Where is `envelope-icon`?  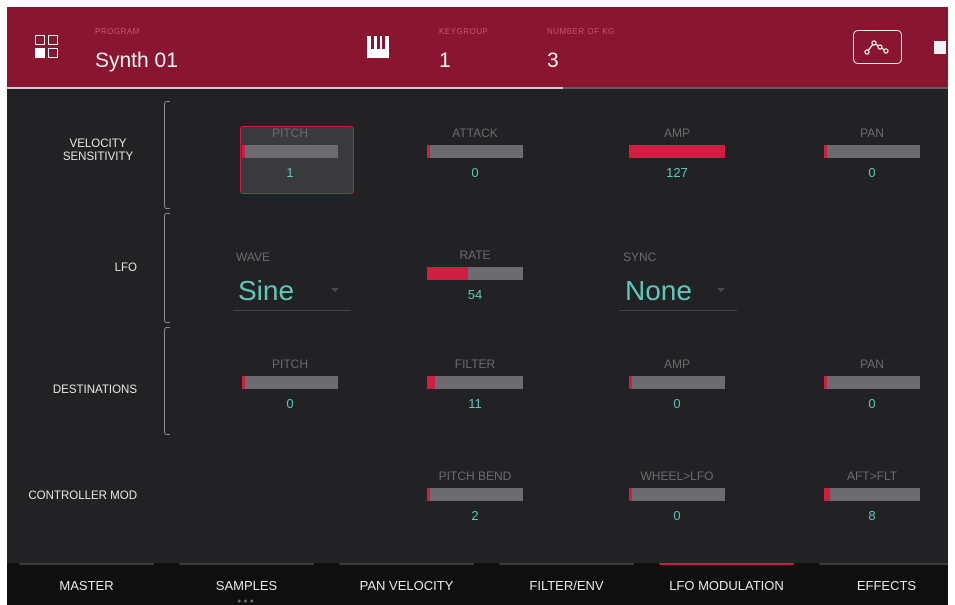 envelope-icon is located at coordinates (876, 47).